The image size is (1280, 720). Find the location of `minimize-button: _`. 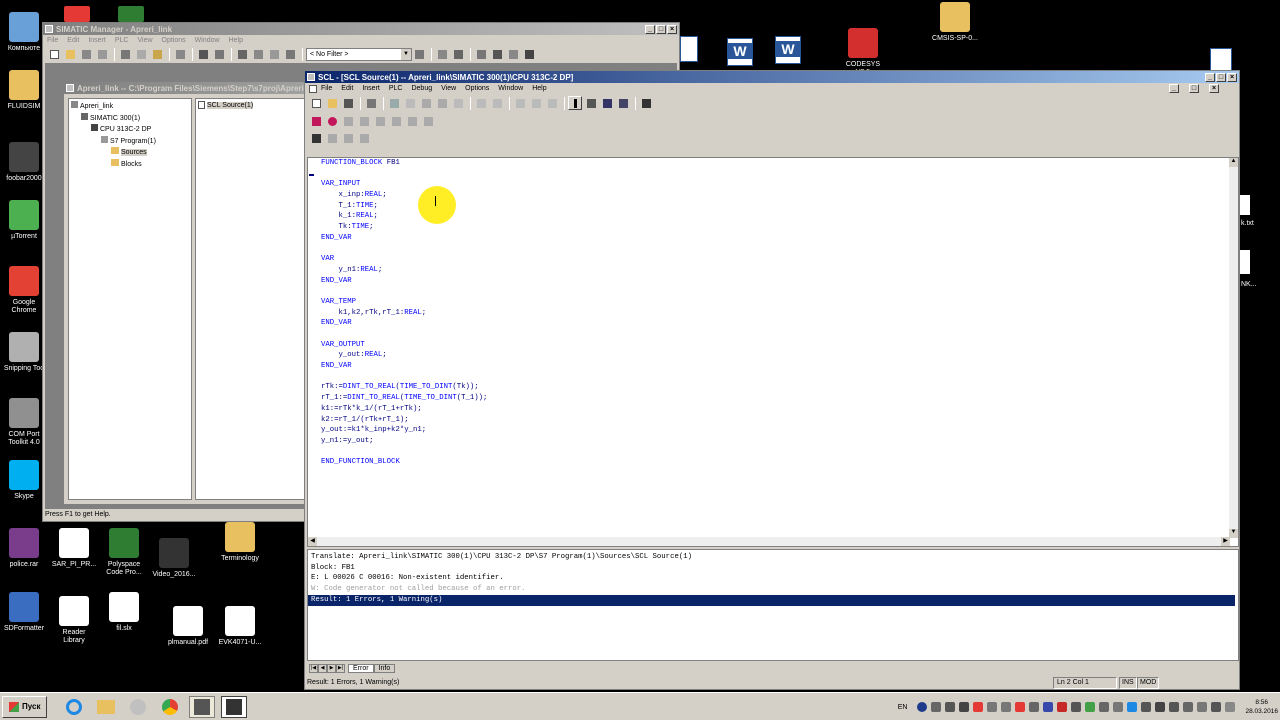

minimize-button: _ is located at coordinates (650, 29).